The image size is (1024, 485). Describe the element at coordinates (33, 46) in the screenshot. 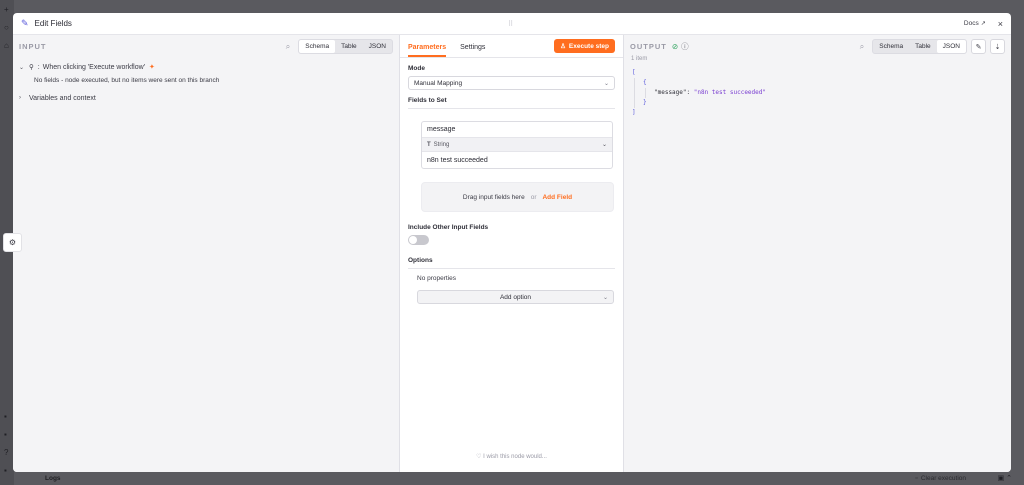

I see `input-title: INPUT` at that location.